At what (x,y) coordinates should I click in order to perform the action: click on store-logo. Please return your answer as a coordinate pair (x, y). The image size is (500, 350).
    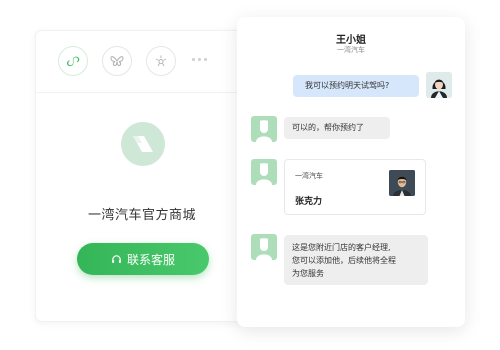
    Looking at the image, I should click on (143, 144).